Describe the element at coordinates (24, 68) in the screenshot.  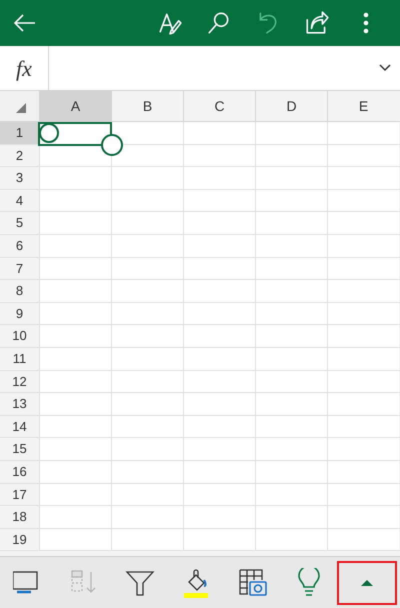
I see `function-label: fx` at that location.